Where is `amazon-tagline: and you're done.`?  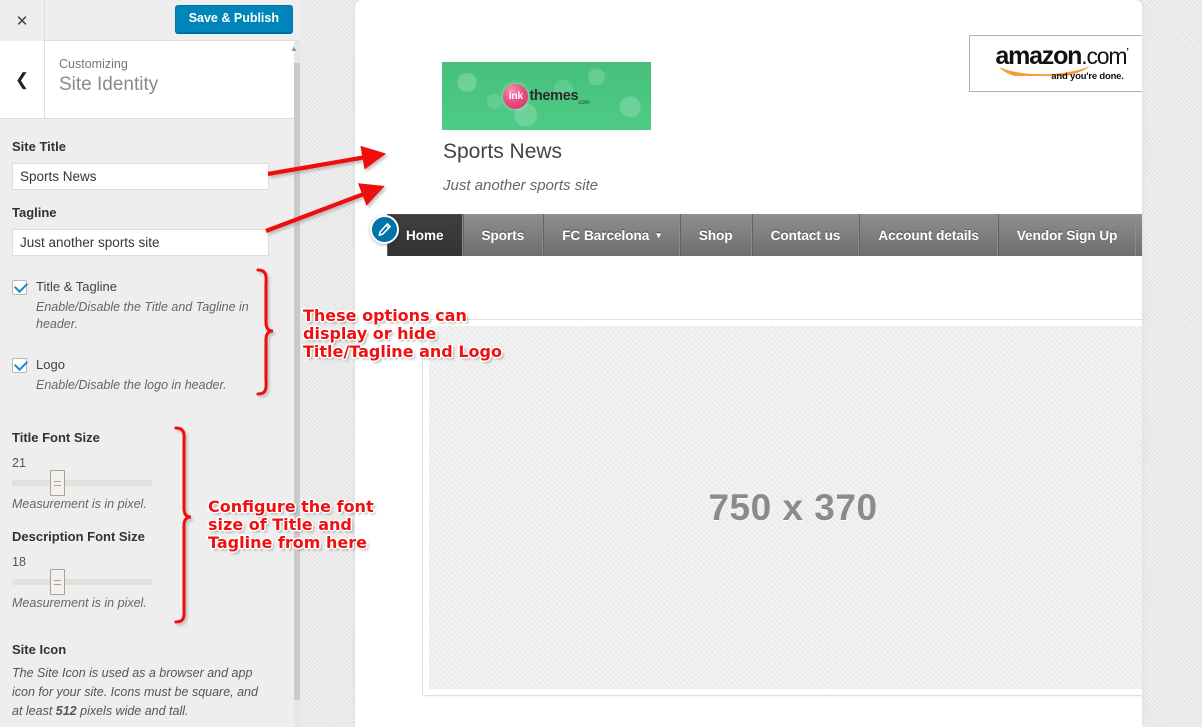
amazon-tagline: and you're done. is located at coordinates (1087, 76).